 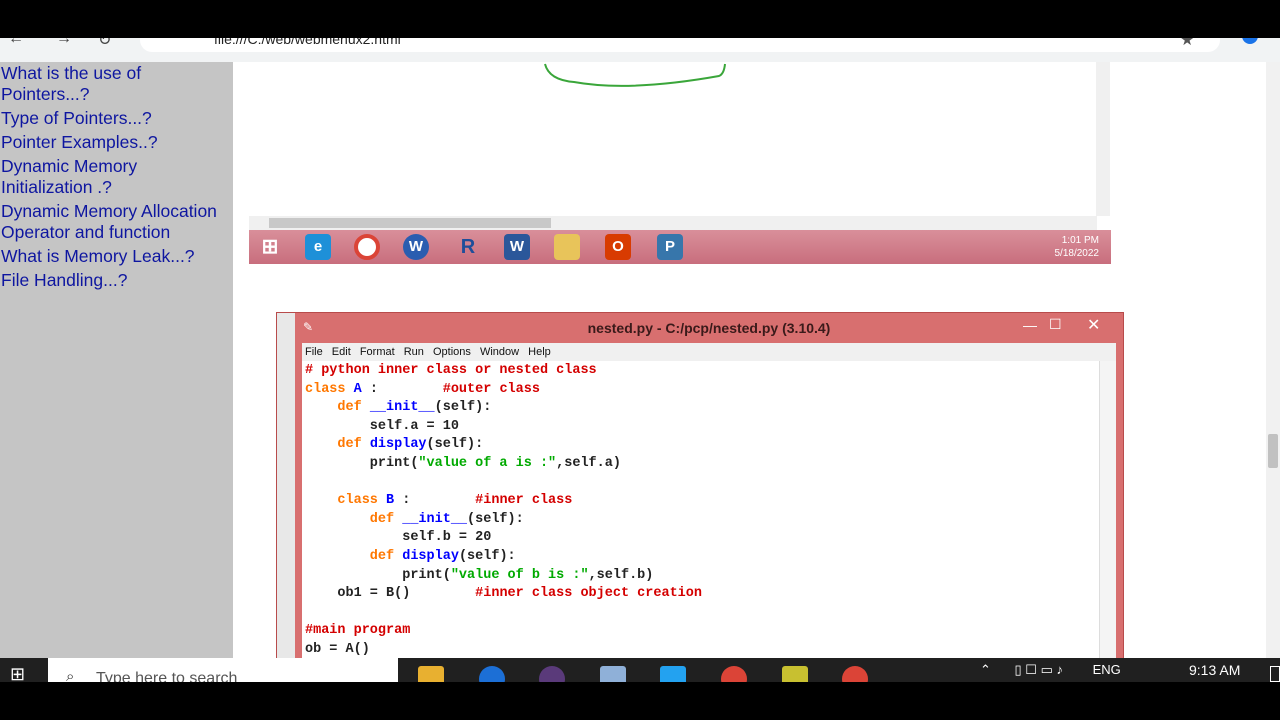 What do you see at coordinates (499, 352) in the screenshot?
I see `menu-window: Window` at bounding box center [499, 352].